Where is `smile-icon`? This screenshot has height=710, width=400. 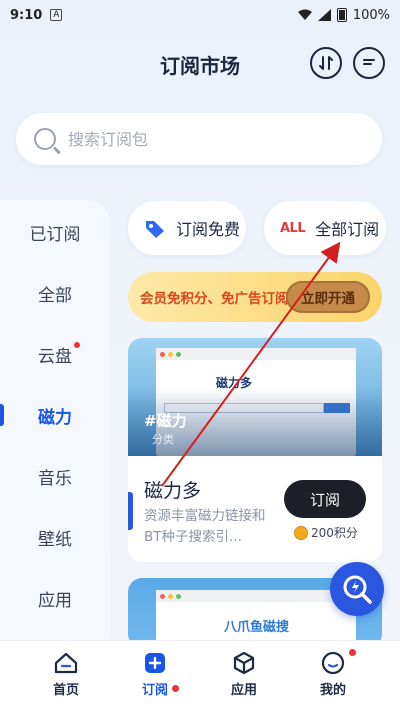
smile-icon is located at coordinates (333, 663).